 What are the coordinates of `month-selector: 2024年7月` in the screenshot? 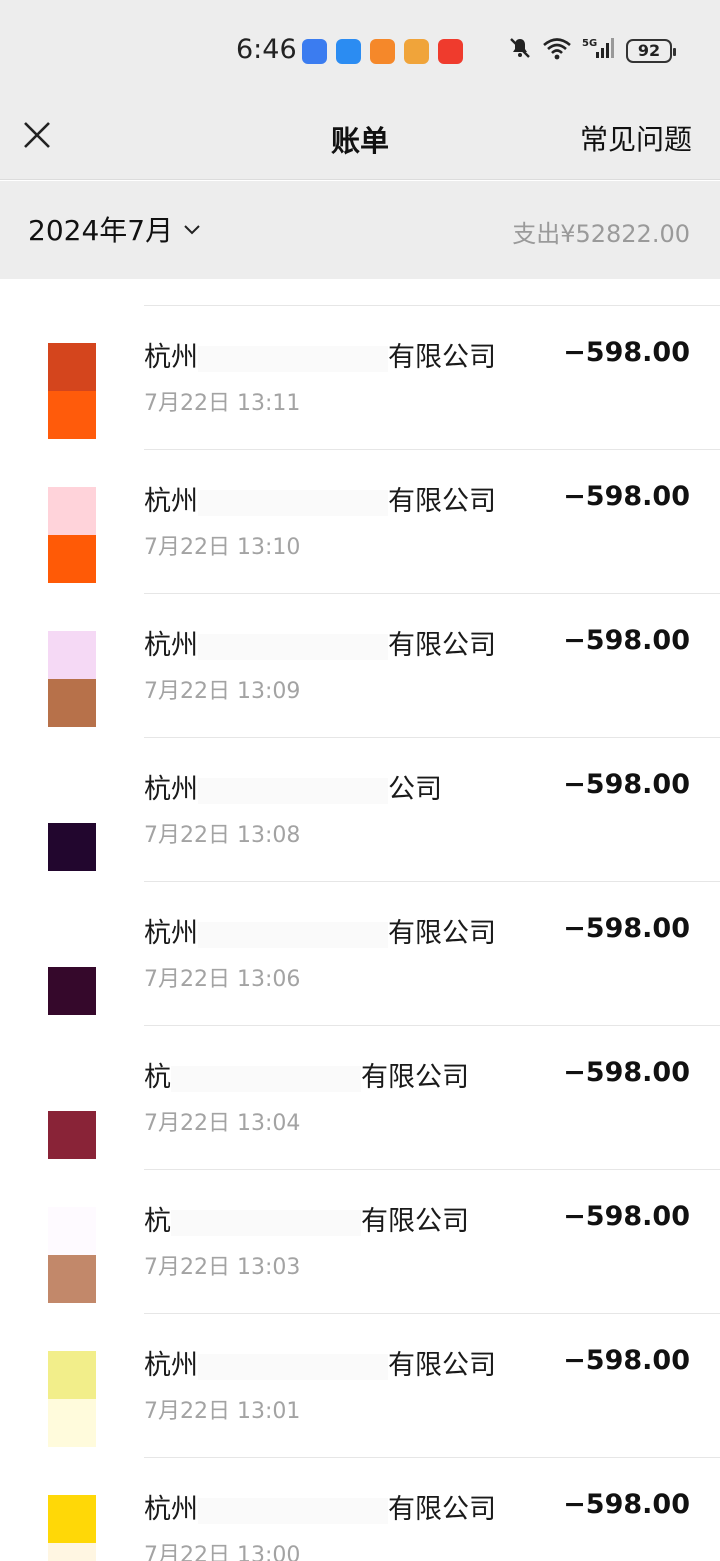 It's located at (115, 229).